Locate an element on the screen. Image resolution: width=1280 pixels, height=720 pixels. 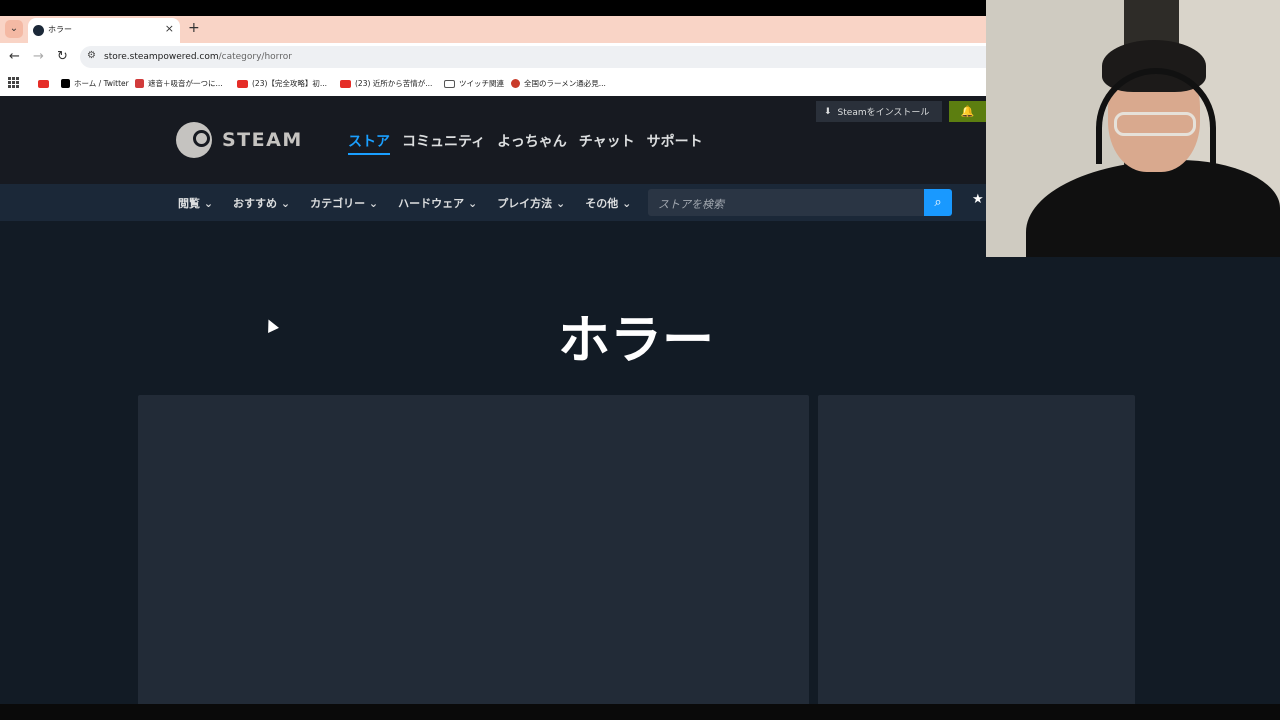
back-button: ← is located at coordinates (14, 56).